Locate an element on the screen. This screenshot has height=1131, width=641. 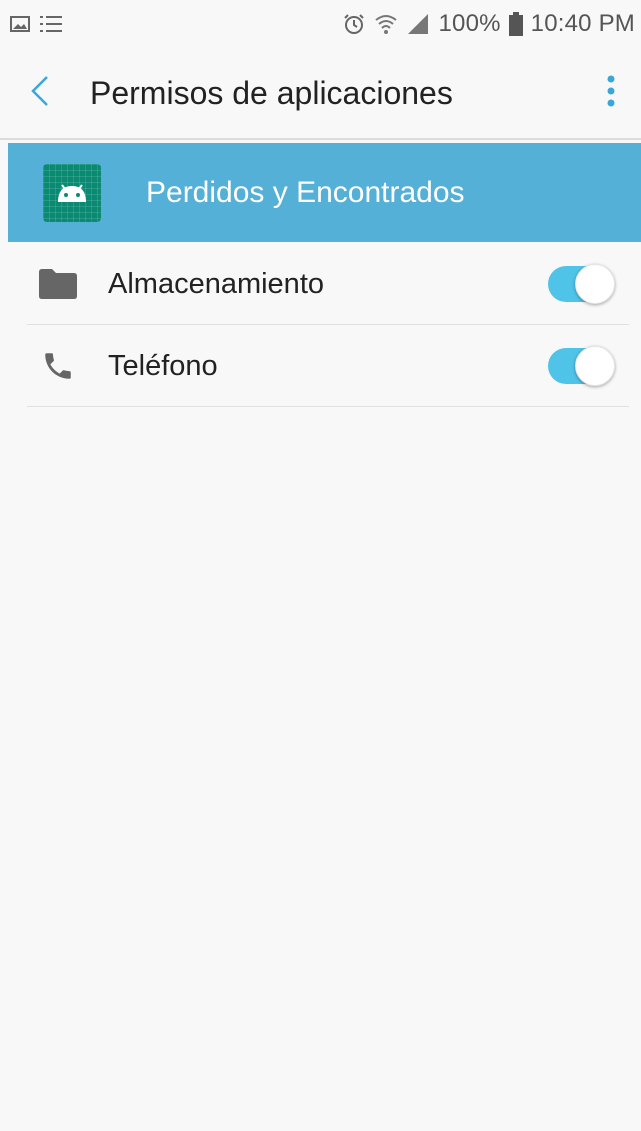
page-title: Permisos de aplicaciones is located at coordinates (271, 92).